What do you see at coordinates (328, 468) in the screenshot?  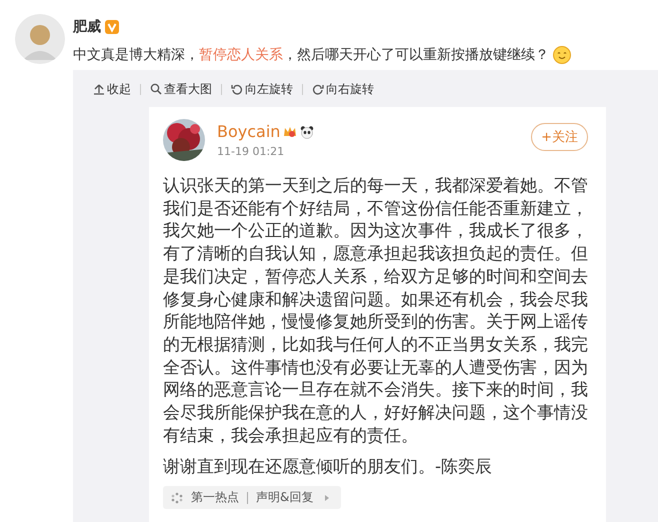 I see `post-signature: 谢谢直到现在还愿意倾听的朋友们。-陈奕辰` at bounding box center [328, 468].